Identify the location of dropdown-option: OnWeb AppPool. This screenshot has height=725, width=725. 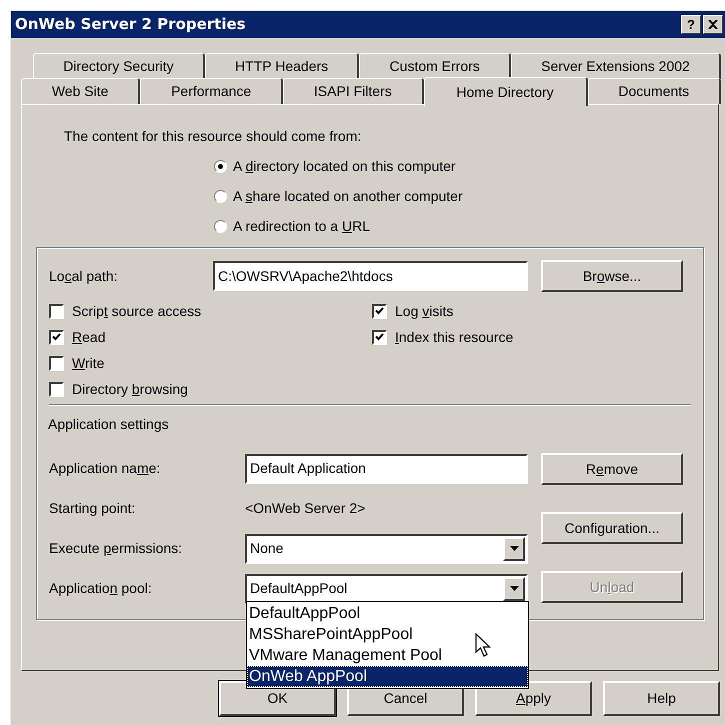
(387, 676).